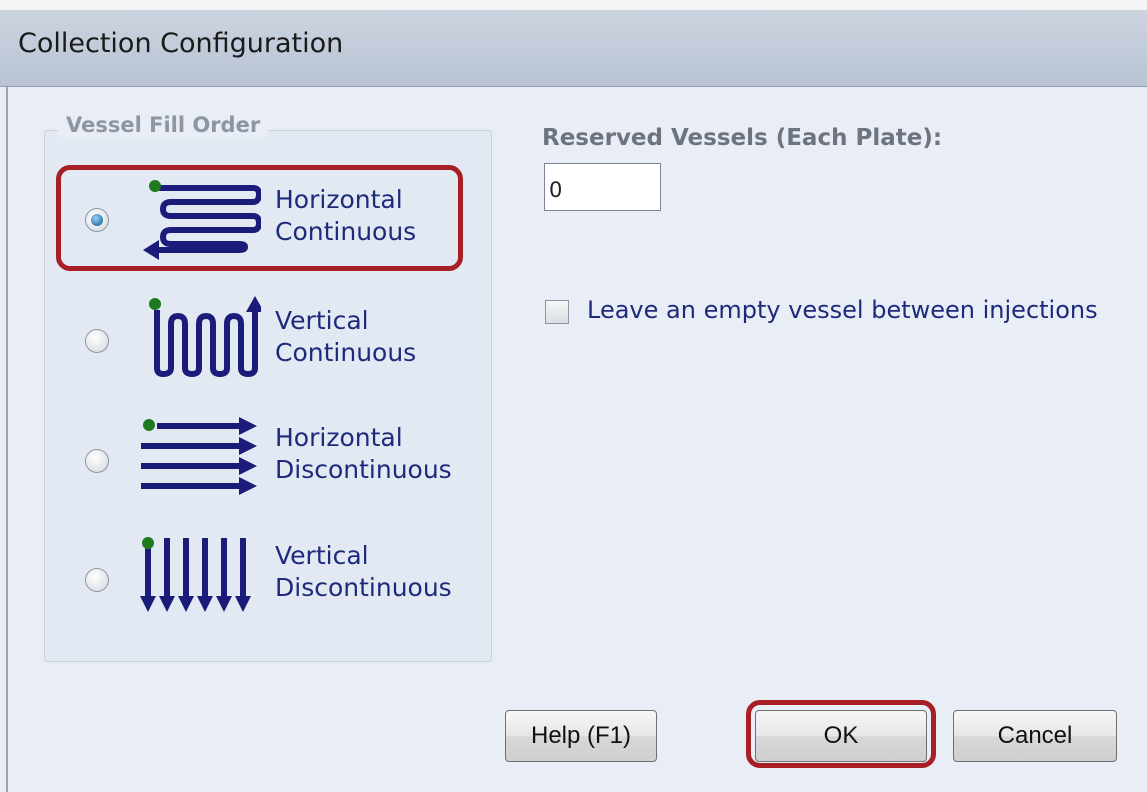 The width and height of the screenshot is (1147, 792). Describe the element at coordinates (1035, 736) in the screenshot. I see `cancel-button: Cancel` at that location.